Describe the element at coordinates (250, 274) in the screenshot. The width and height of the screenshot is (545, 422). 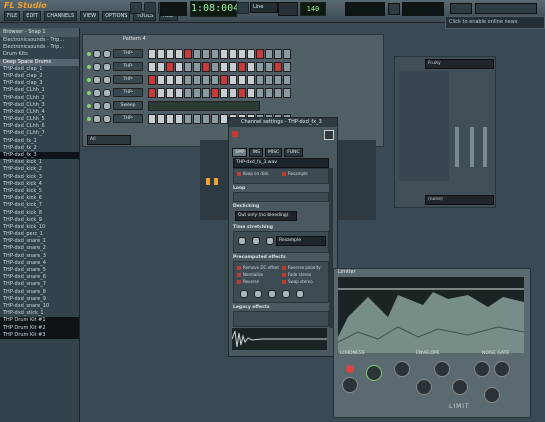
I see `normalize-checkbox: Normalize` at that location.